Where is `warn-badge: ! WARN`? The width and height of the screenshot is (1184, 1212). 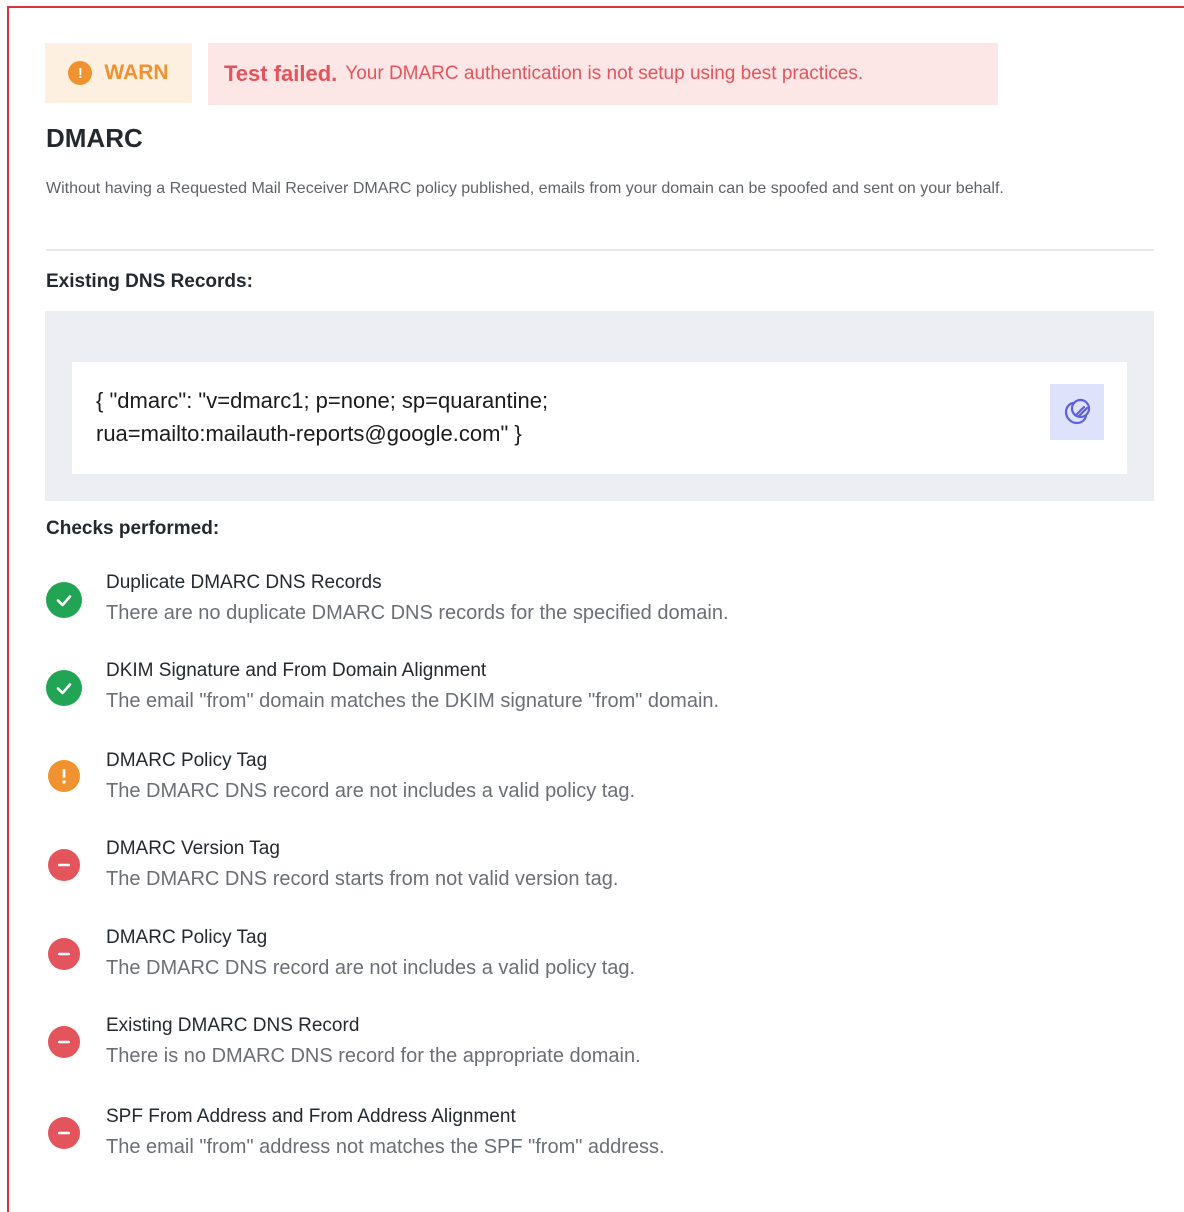 warn-badge: ! WARN is located at coordinates (118, 73).